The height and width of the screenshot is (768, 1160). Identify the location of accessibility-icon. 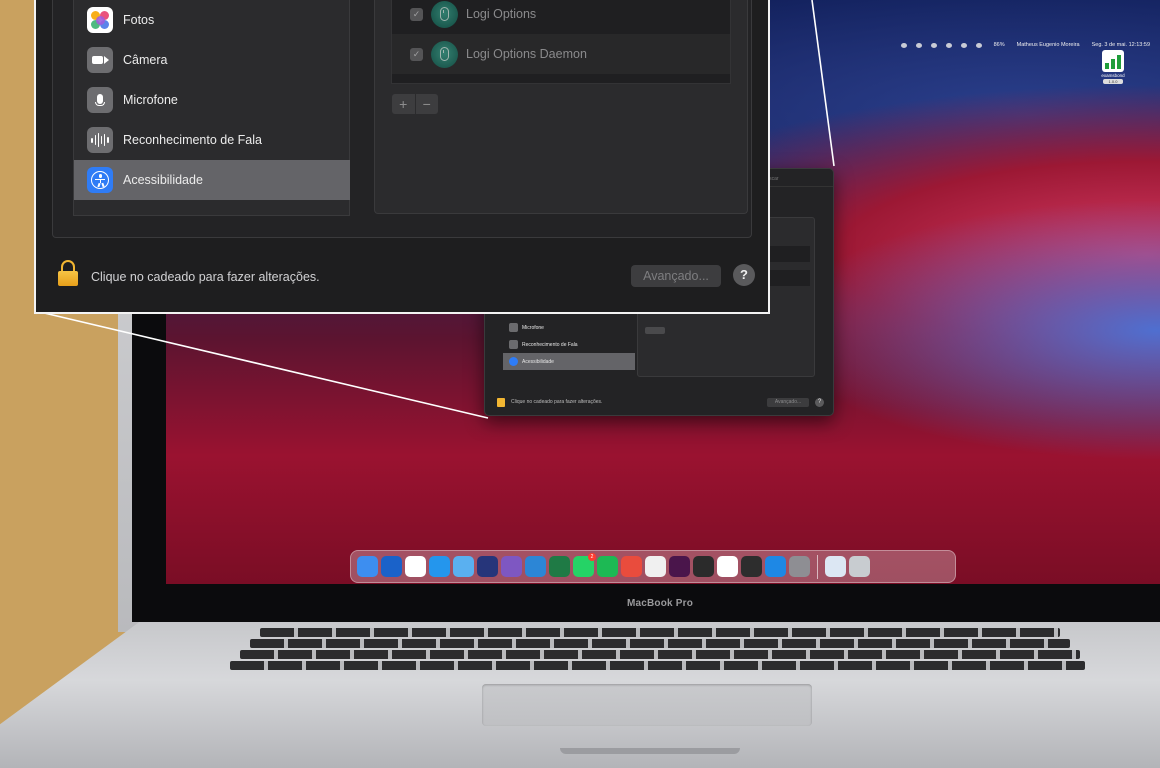
(100, 180).